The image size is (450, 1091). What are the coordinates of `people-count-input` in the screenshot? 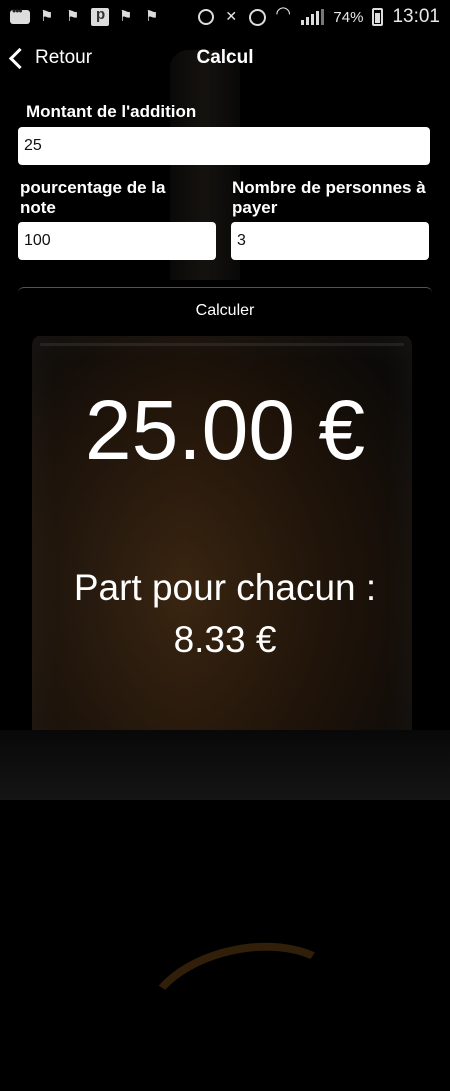 It's located at (330, 241).